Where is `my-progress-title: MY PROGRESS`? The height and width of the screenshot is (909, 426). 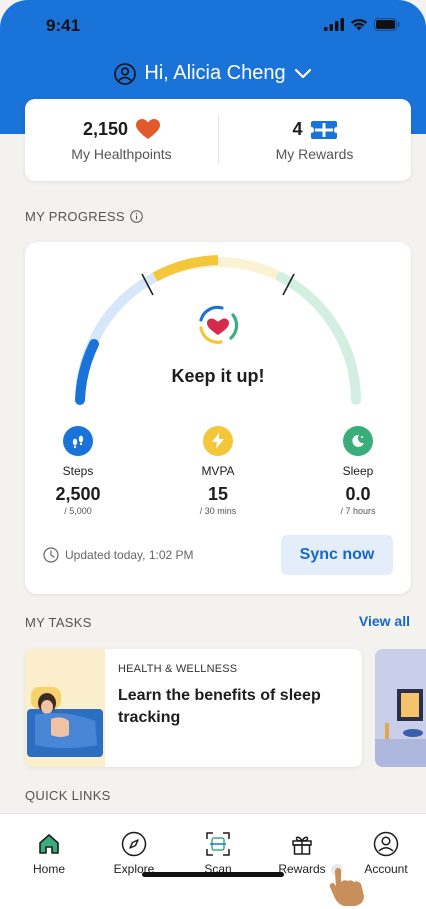 my-progress-title: MY PROGRESS is located at coordinates (75, 216).